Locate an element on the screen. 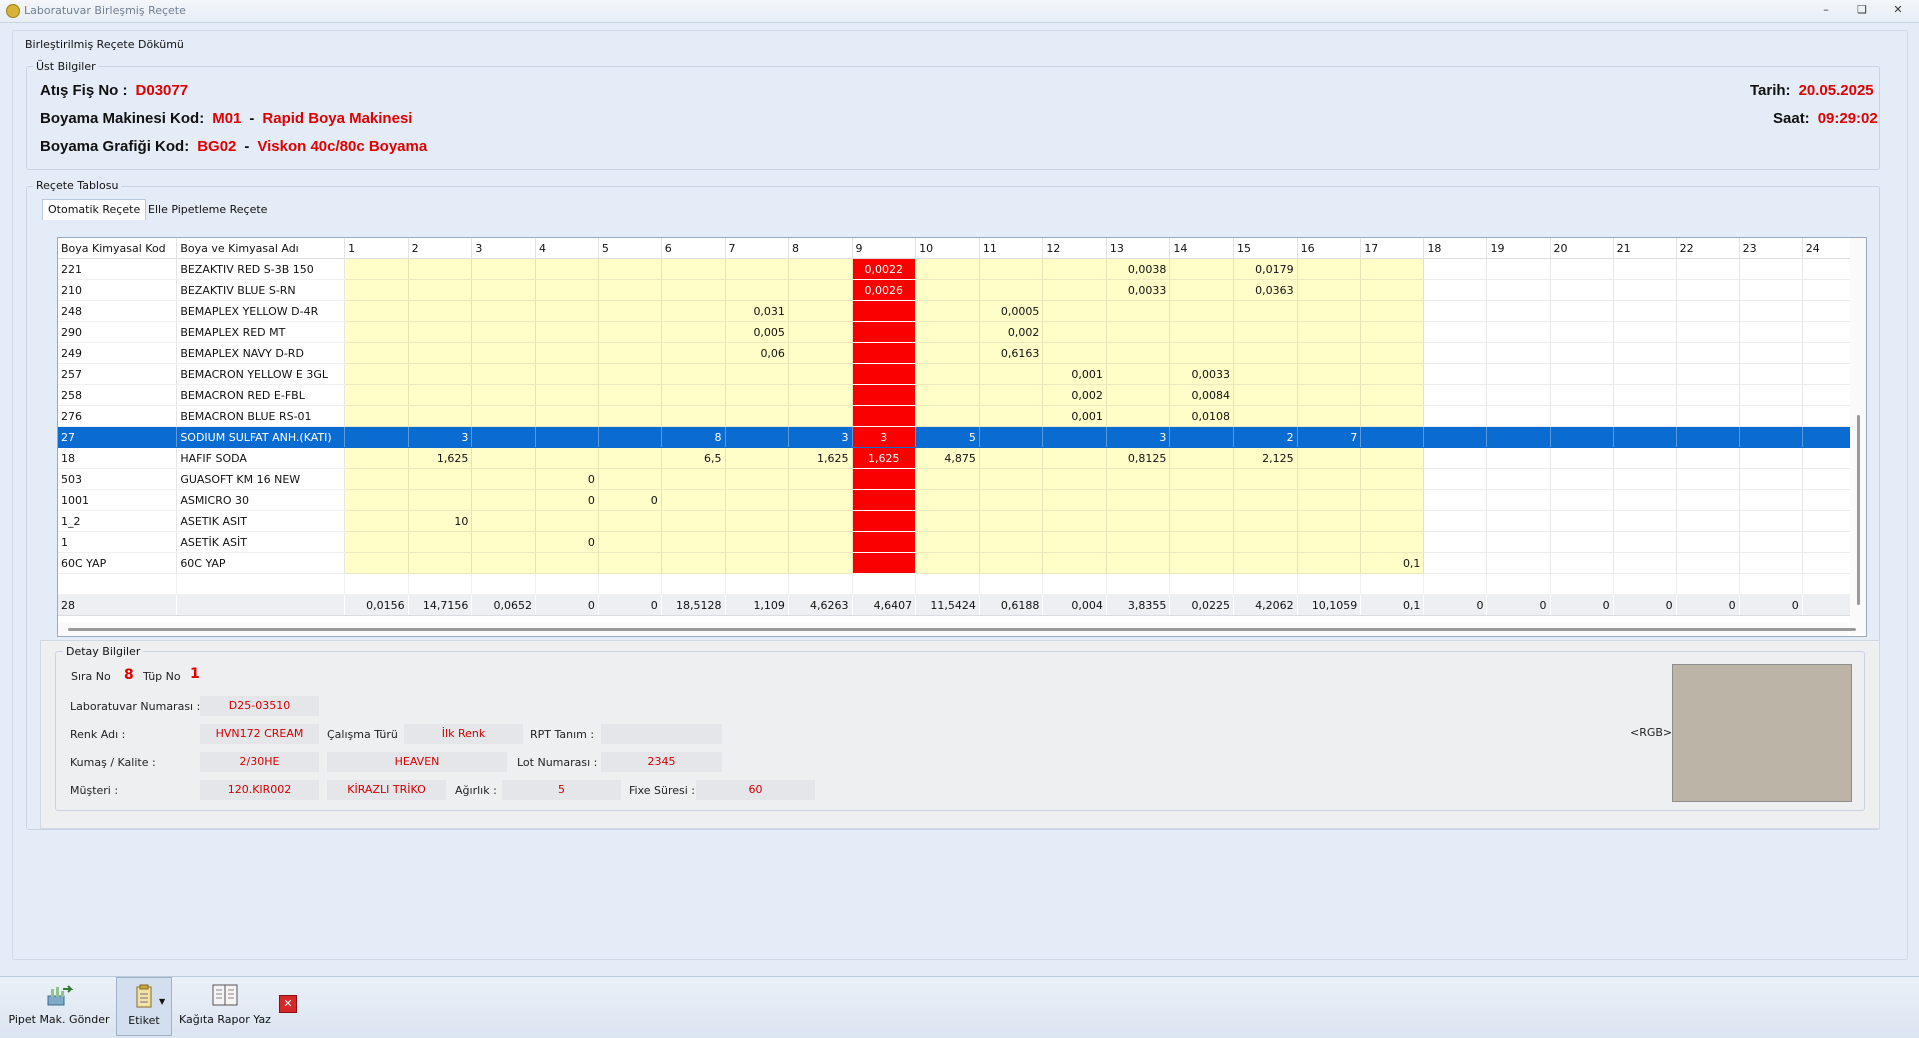 The width and height of the screenshot is (1919, 1038). cell-col-12: 0,001 is located at coordinates (1074, 416).